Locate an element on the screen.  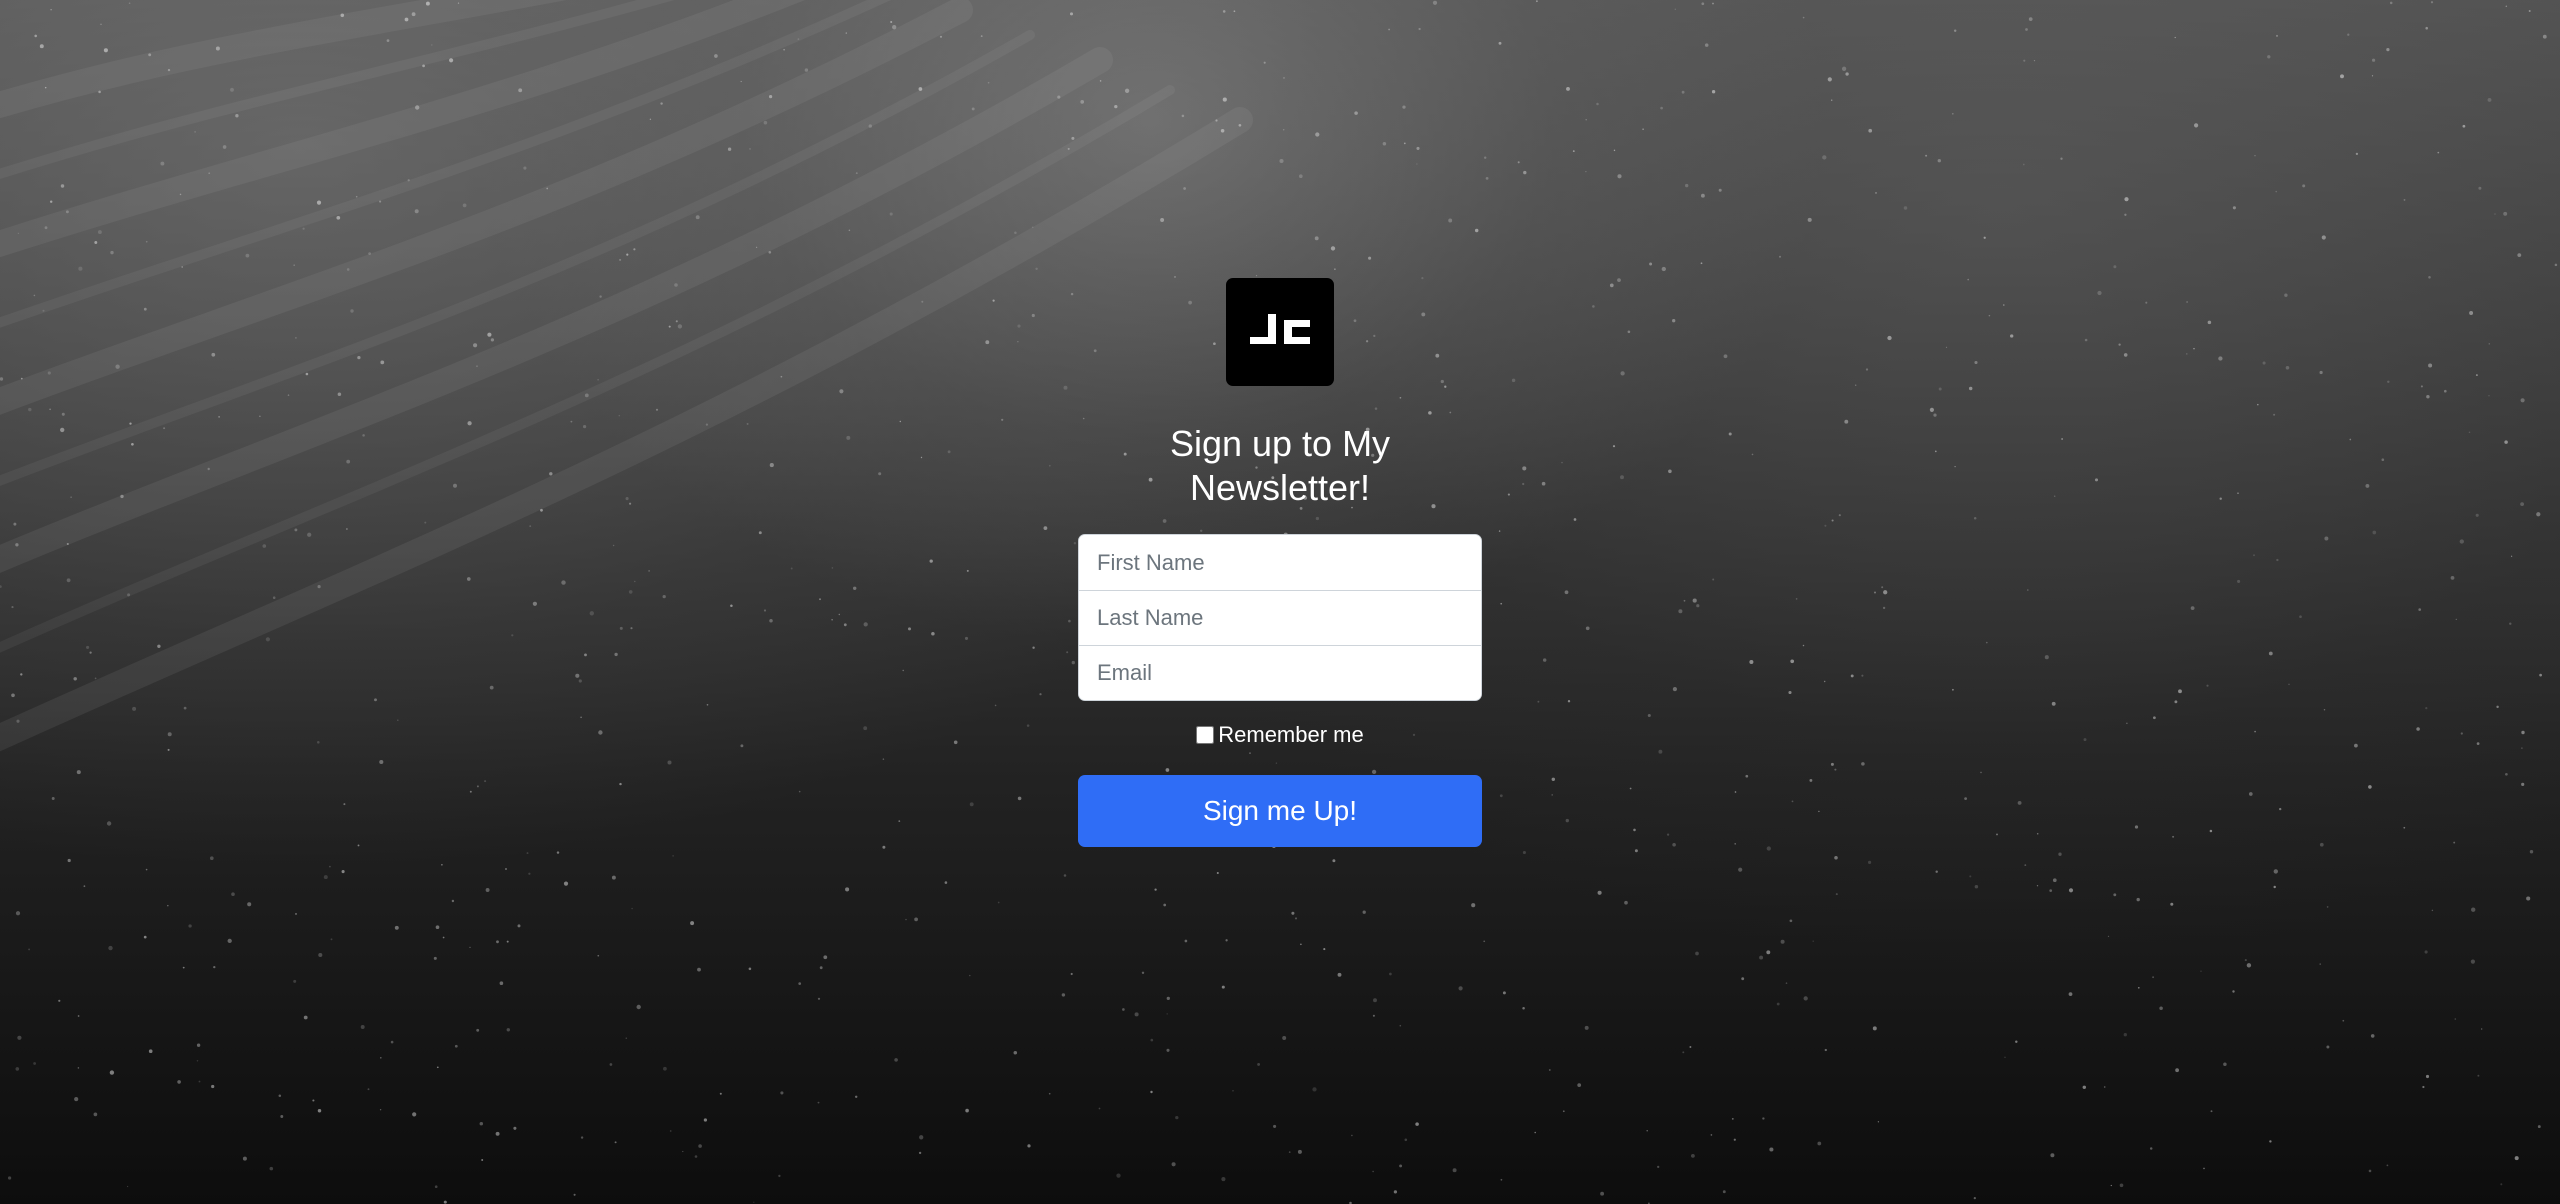
sign-up-button: Sign me Up! is located at coordinates (1280, 811).